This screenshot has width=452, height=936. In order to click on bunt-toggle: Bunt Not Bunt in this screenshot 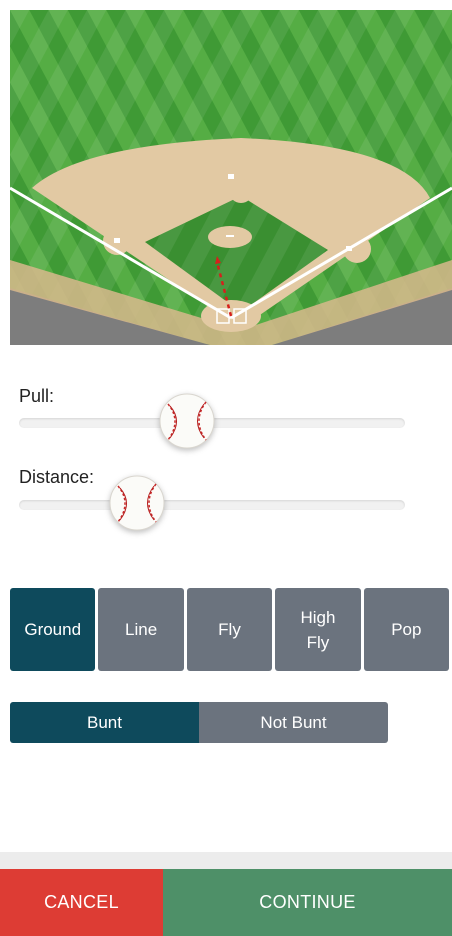, I will do `click(199, 722)`.